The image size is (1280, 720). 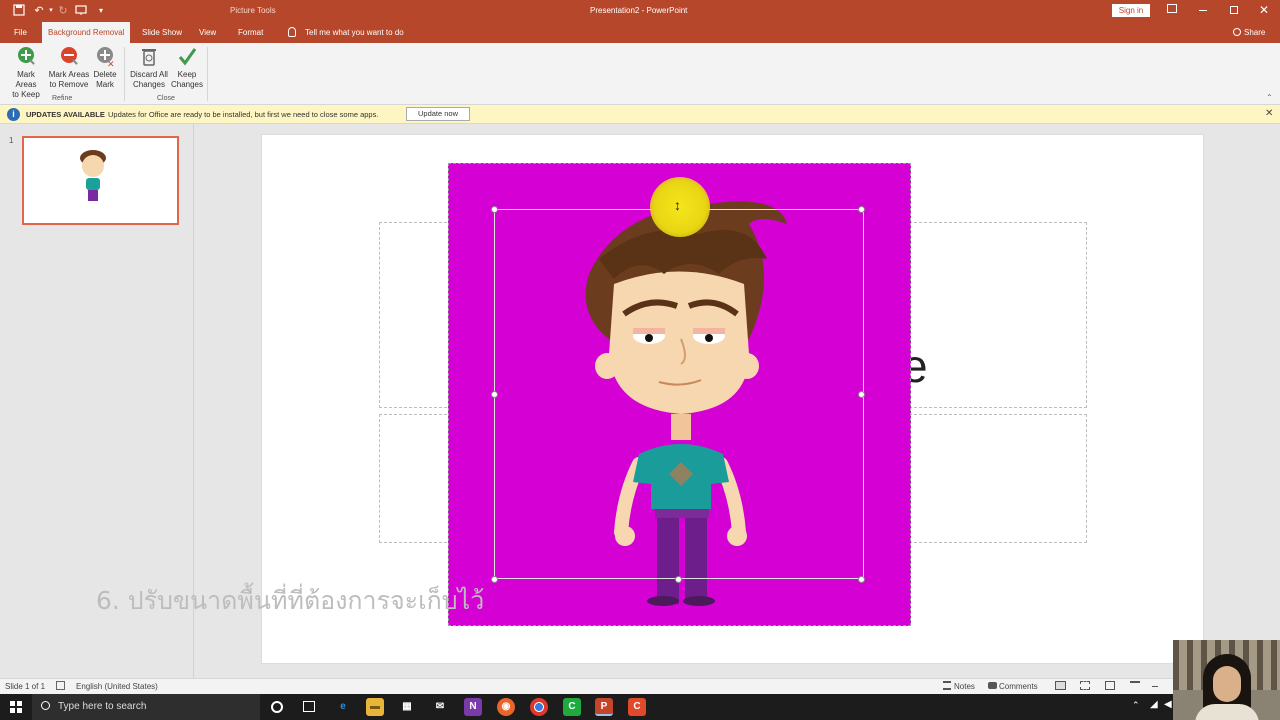 I want to click on webcam-overlay, so click(x=1226, y=680).